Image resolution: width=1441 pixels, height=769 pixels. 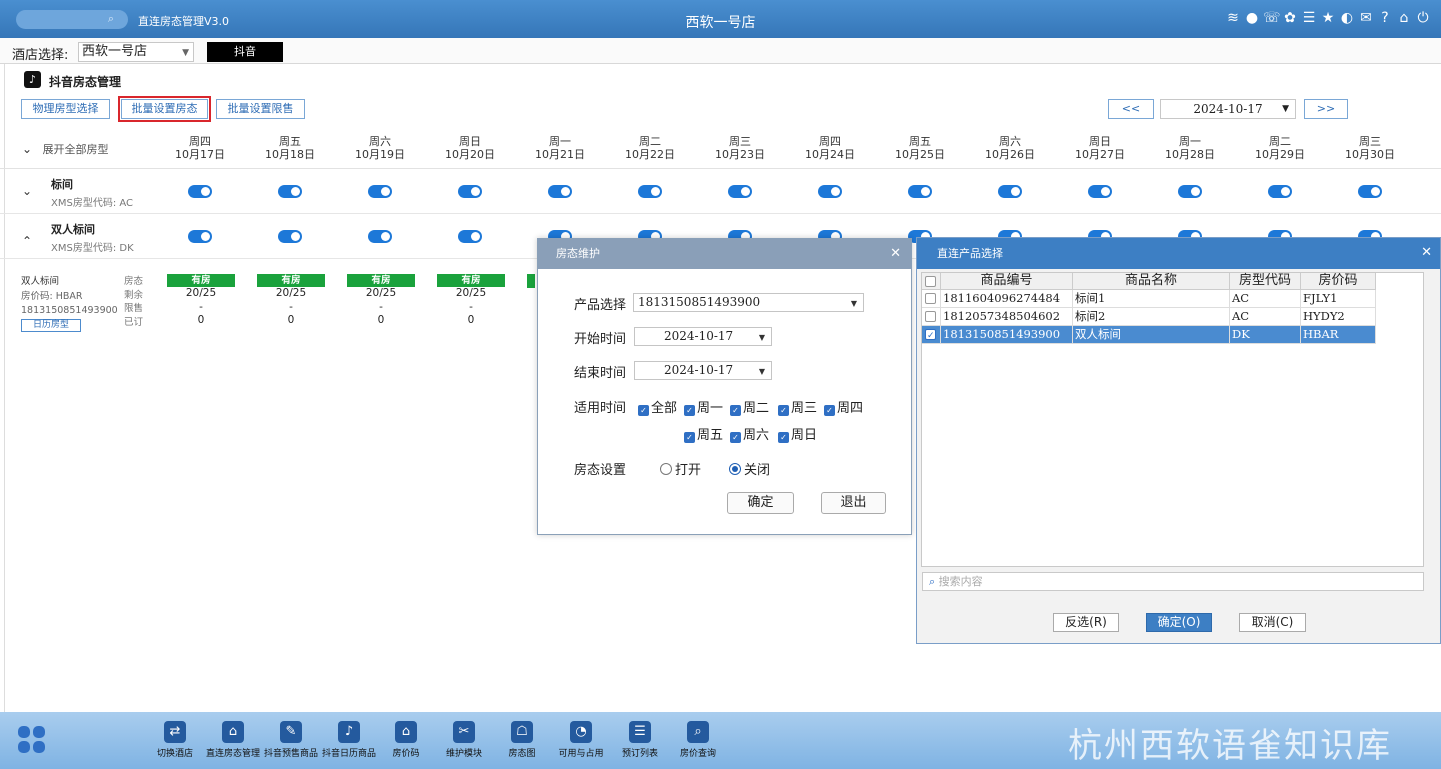 What do you see at coordinates (291, 732) in the screenshot?
I see `edit-icon: ✎` at bounding box center [291, 732].